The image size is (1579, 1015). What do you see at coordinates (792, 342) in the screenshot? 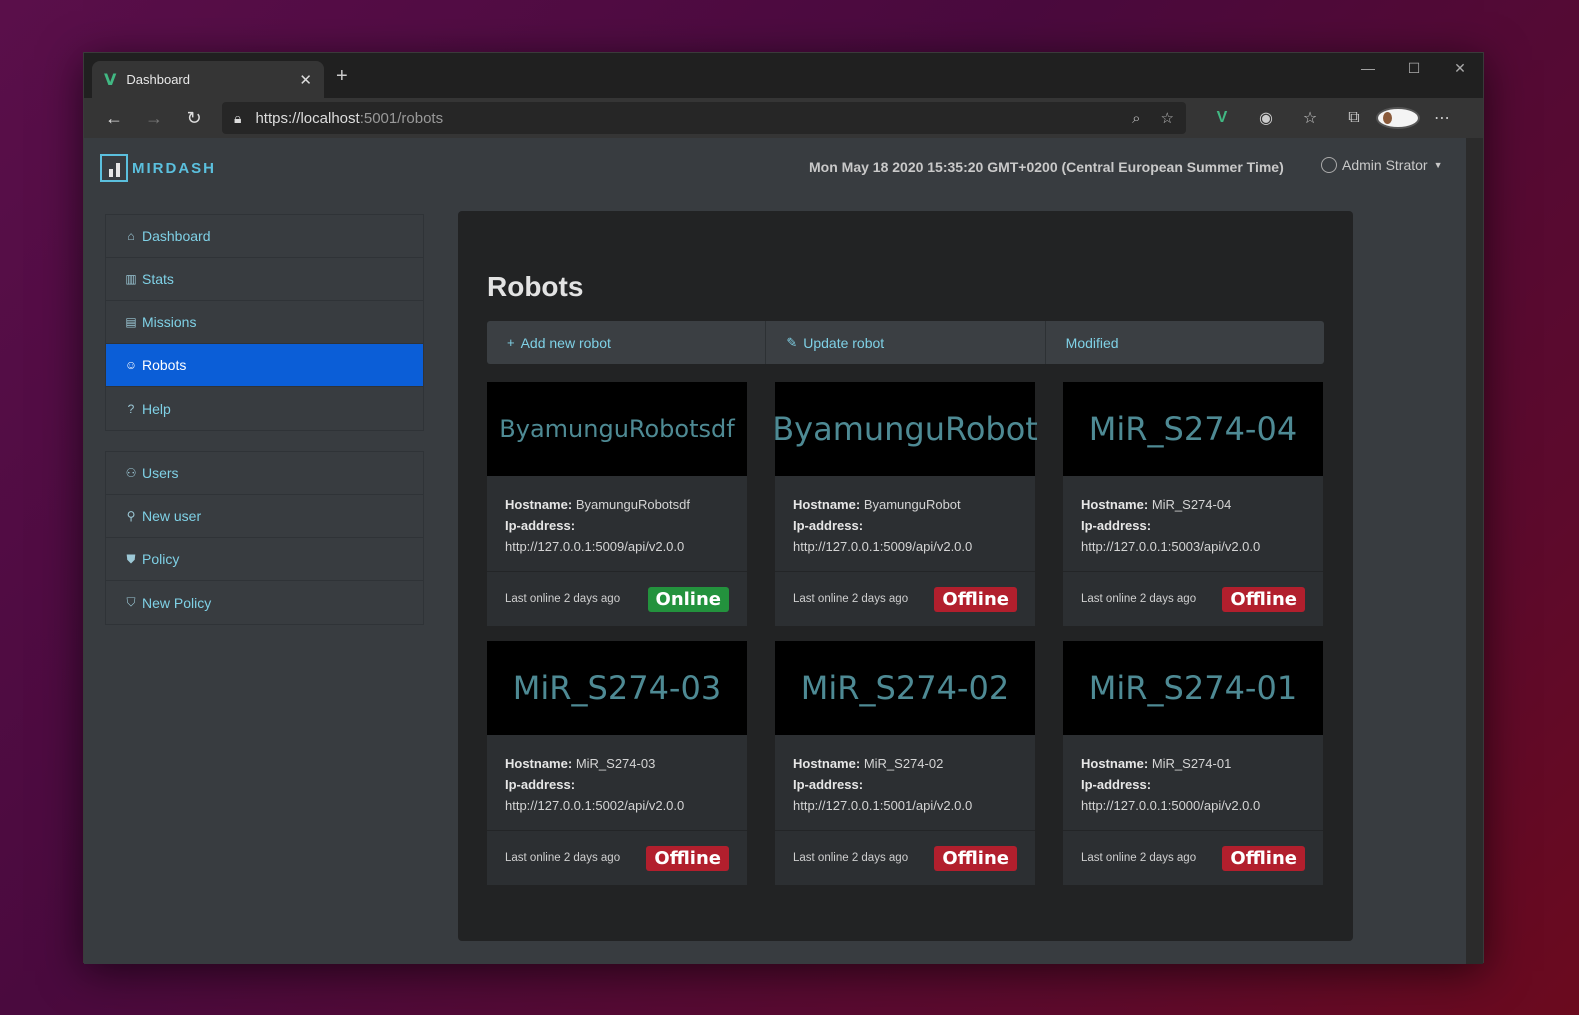
I see `pencil-icon: ✎` at bounding box center [792, 342].